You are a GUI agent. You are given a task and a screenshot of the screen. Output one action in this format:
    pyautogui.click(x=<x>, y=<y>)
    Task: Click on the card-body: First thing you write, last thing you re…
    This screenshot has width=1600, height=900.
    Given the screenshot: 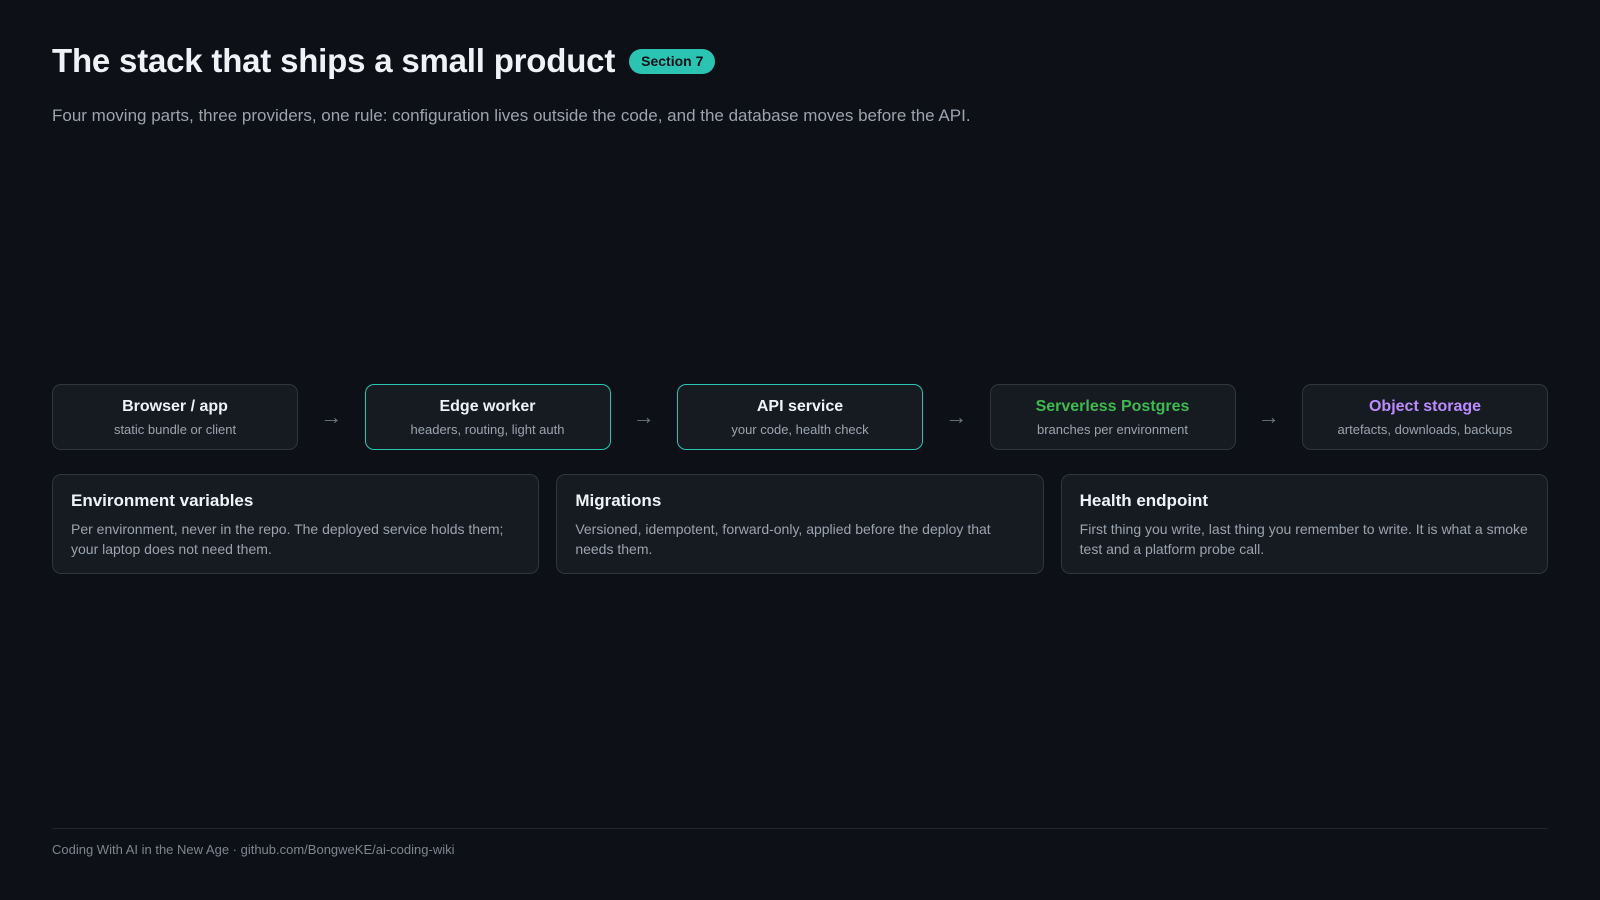 What is the action you would take?
    pyautogui.click(x=1303, y=539)
    